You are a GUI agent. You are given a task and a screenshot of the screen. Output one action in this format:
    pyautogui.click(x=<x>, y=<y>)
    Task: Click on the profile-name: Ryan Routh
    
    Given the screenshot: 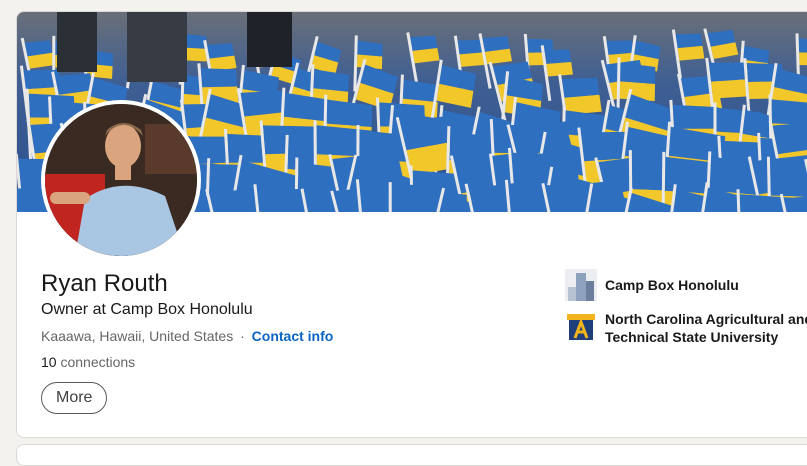 What is the action you would take?
    pyautogui.click(x=104, y=283)
    